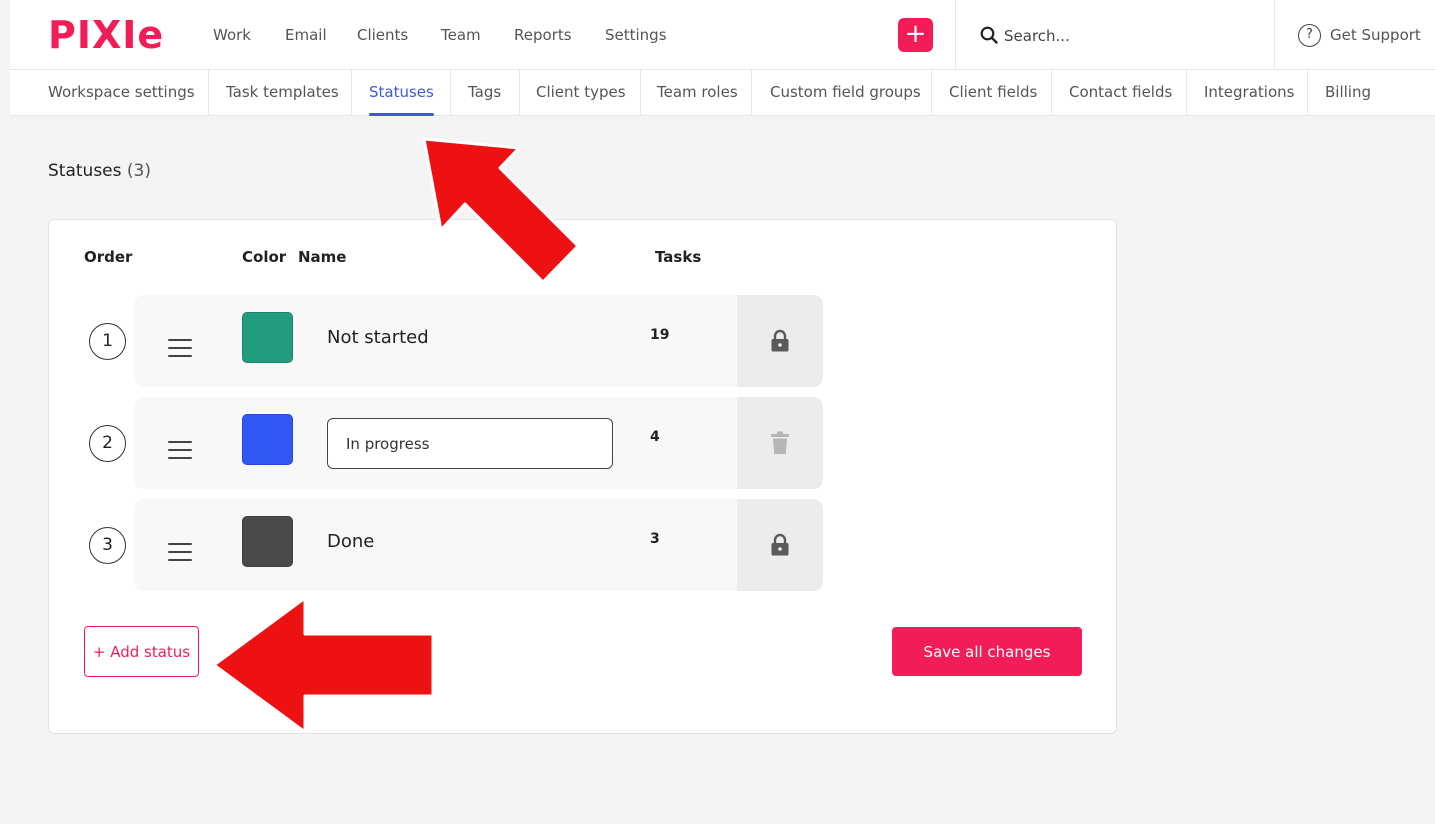  Describe the element at coordinates (1120, 93) in the screenshot. I see `tab-contact-fields: Contact fields` at that location.